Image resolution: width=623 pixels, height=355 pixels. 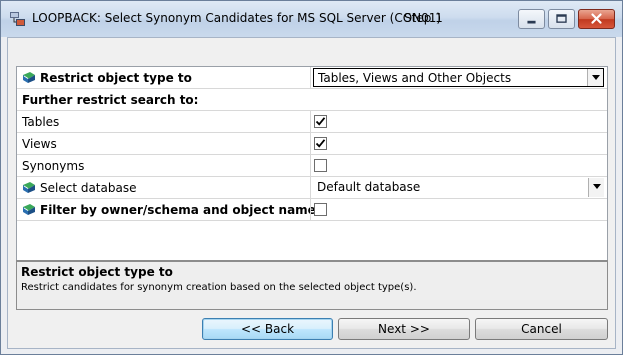 I want to click on filter-owner-checkbox, so click(x=320, y=209).